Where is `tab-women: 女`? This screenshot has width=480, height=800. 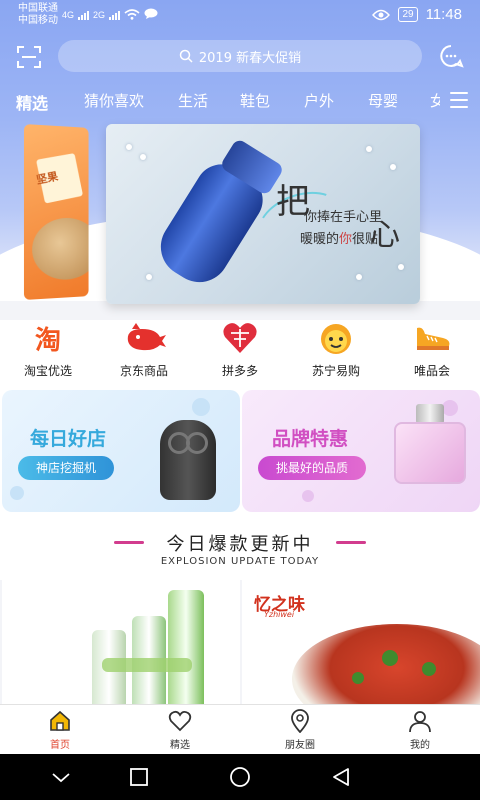
tab-women: 女 is located at coordinates (435, 100).